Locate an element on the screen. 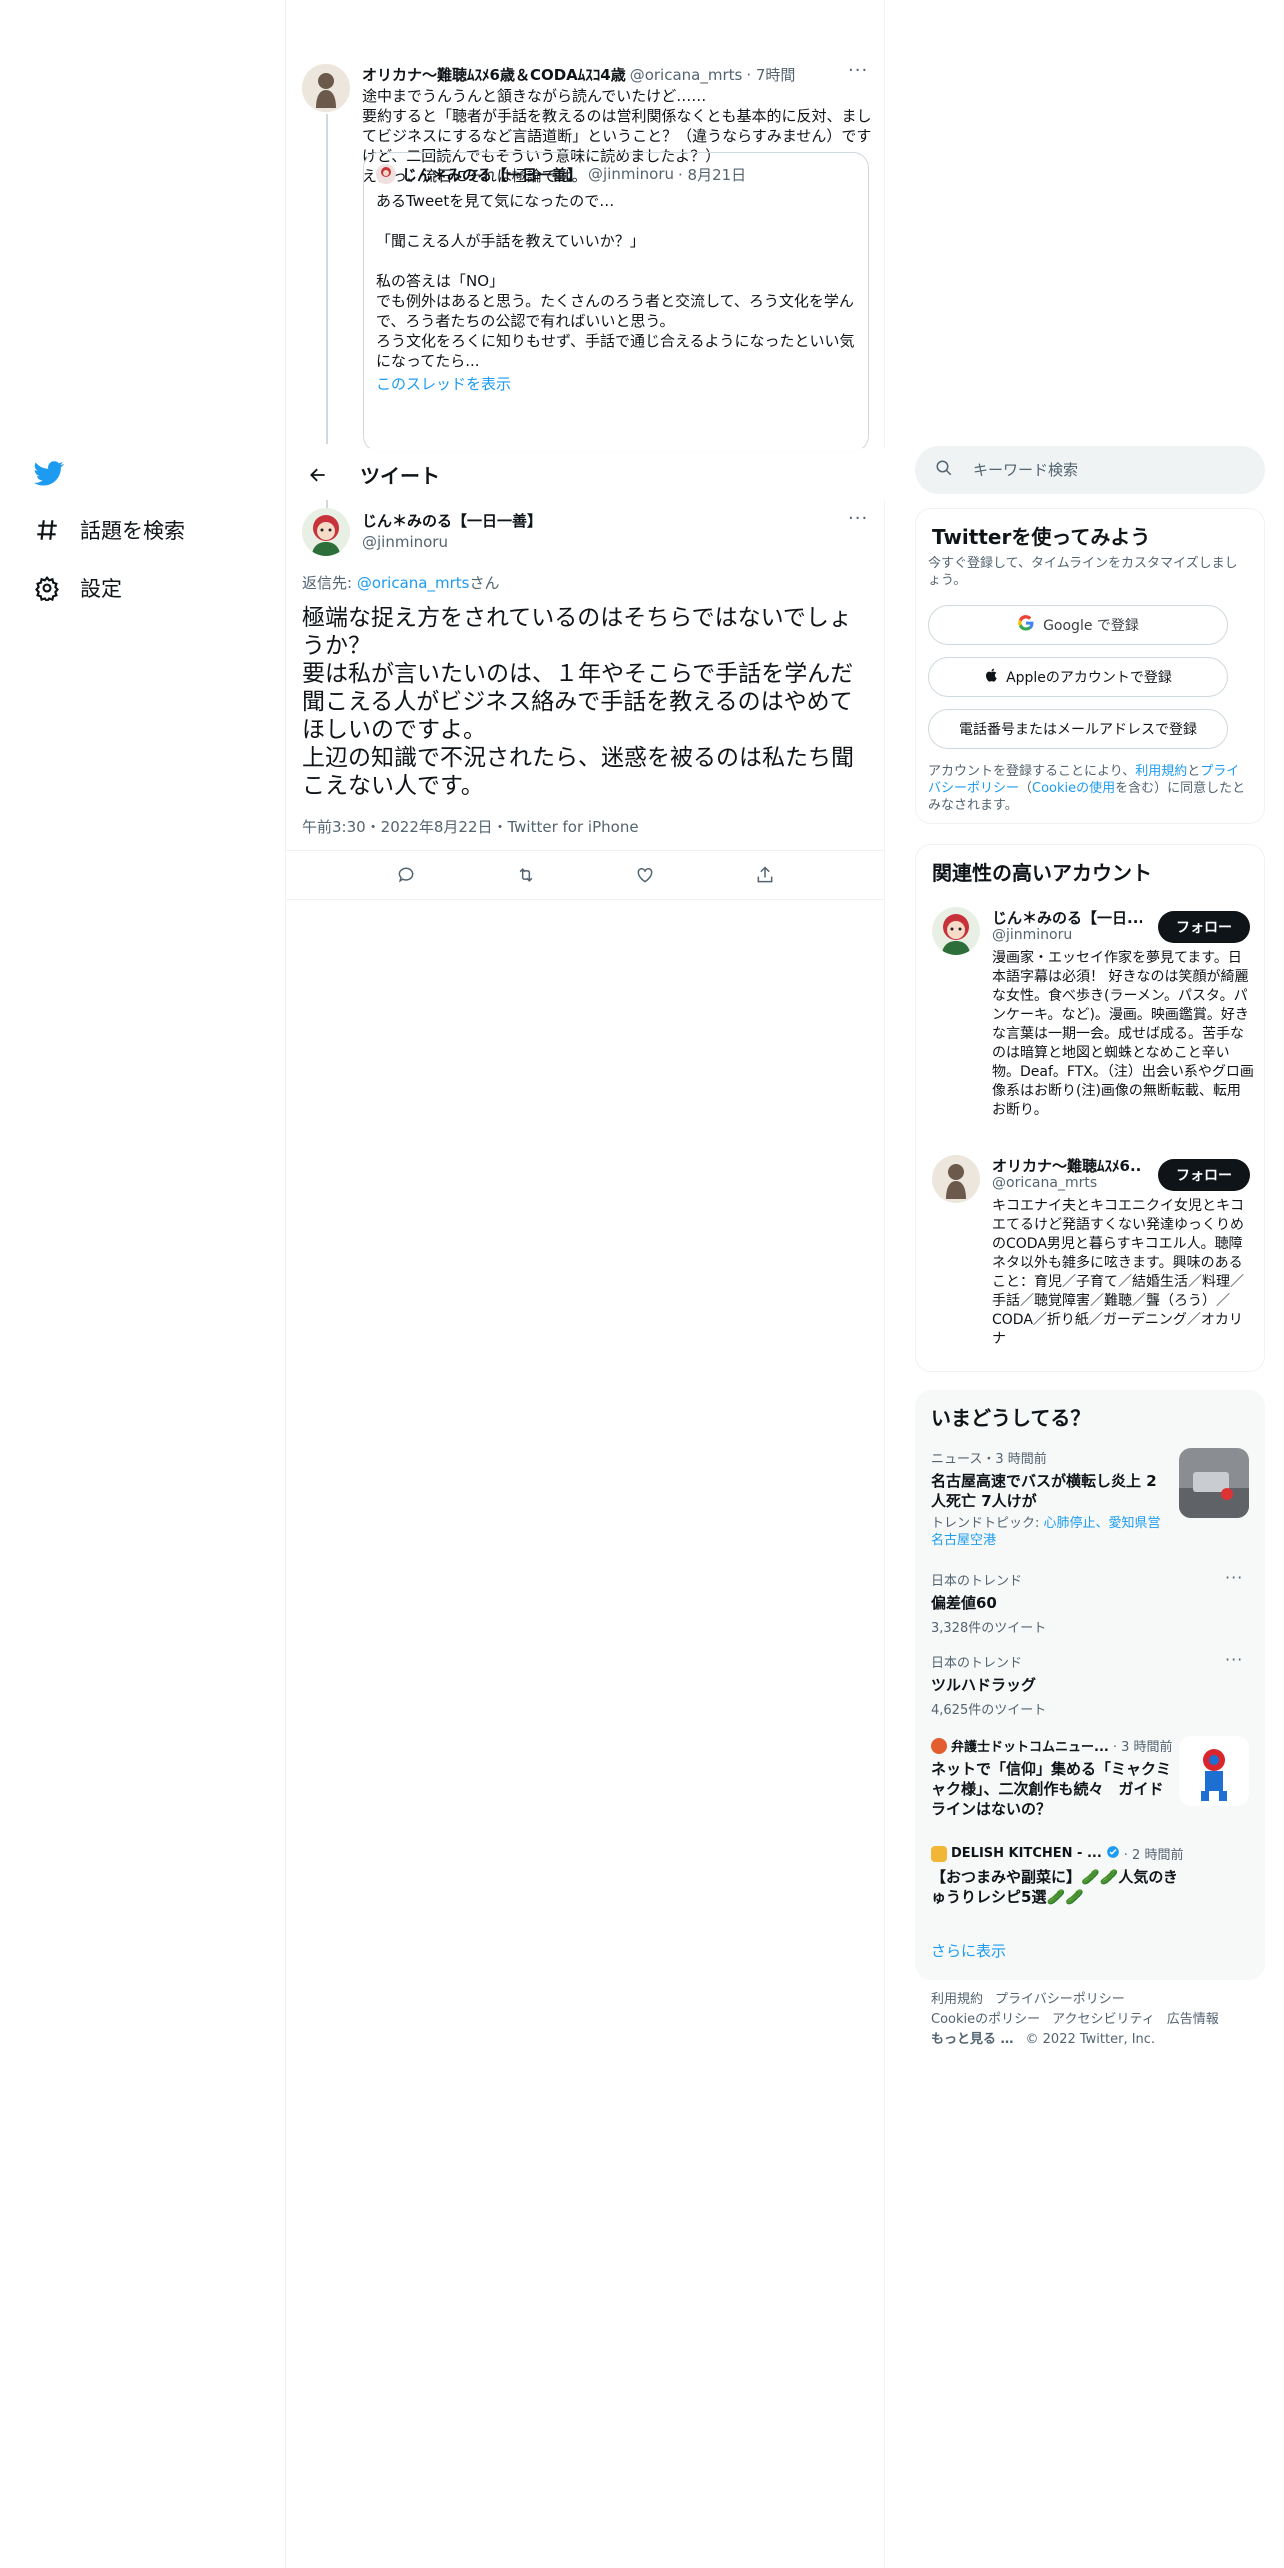  verified-icon is located at coordinates (1113, 1853).